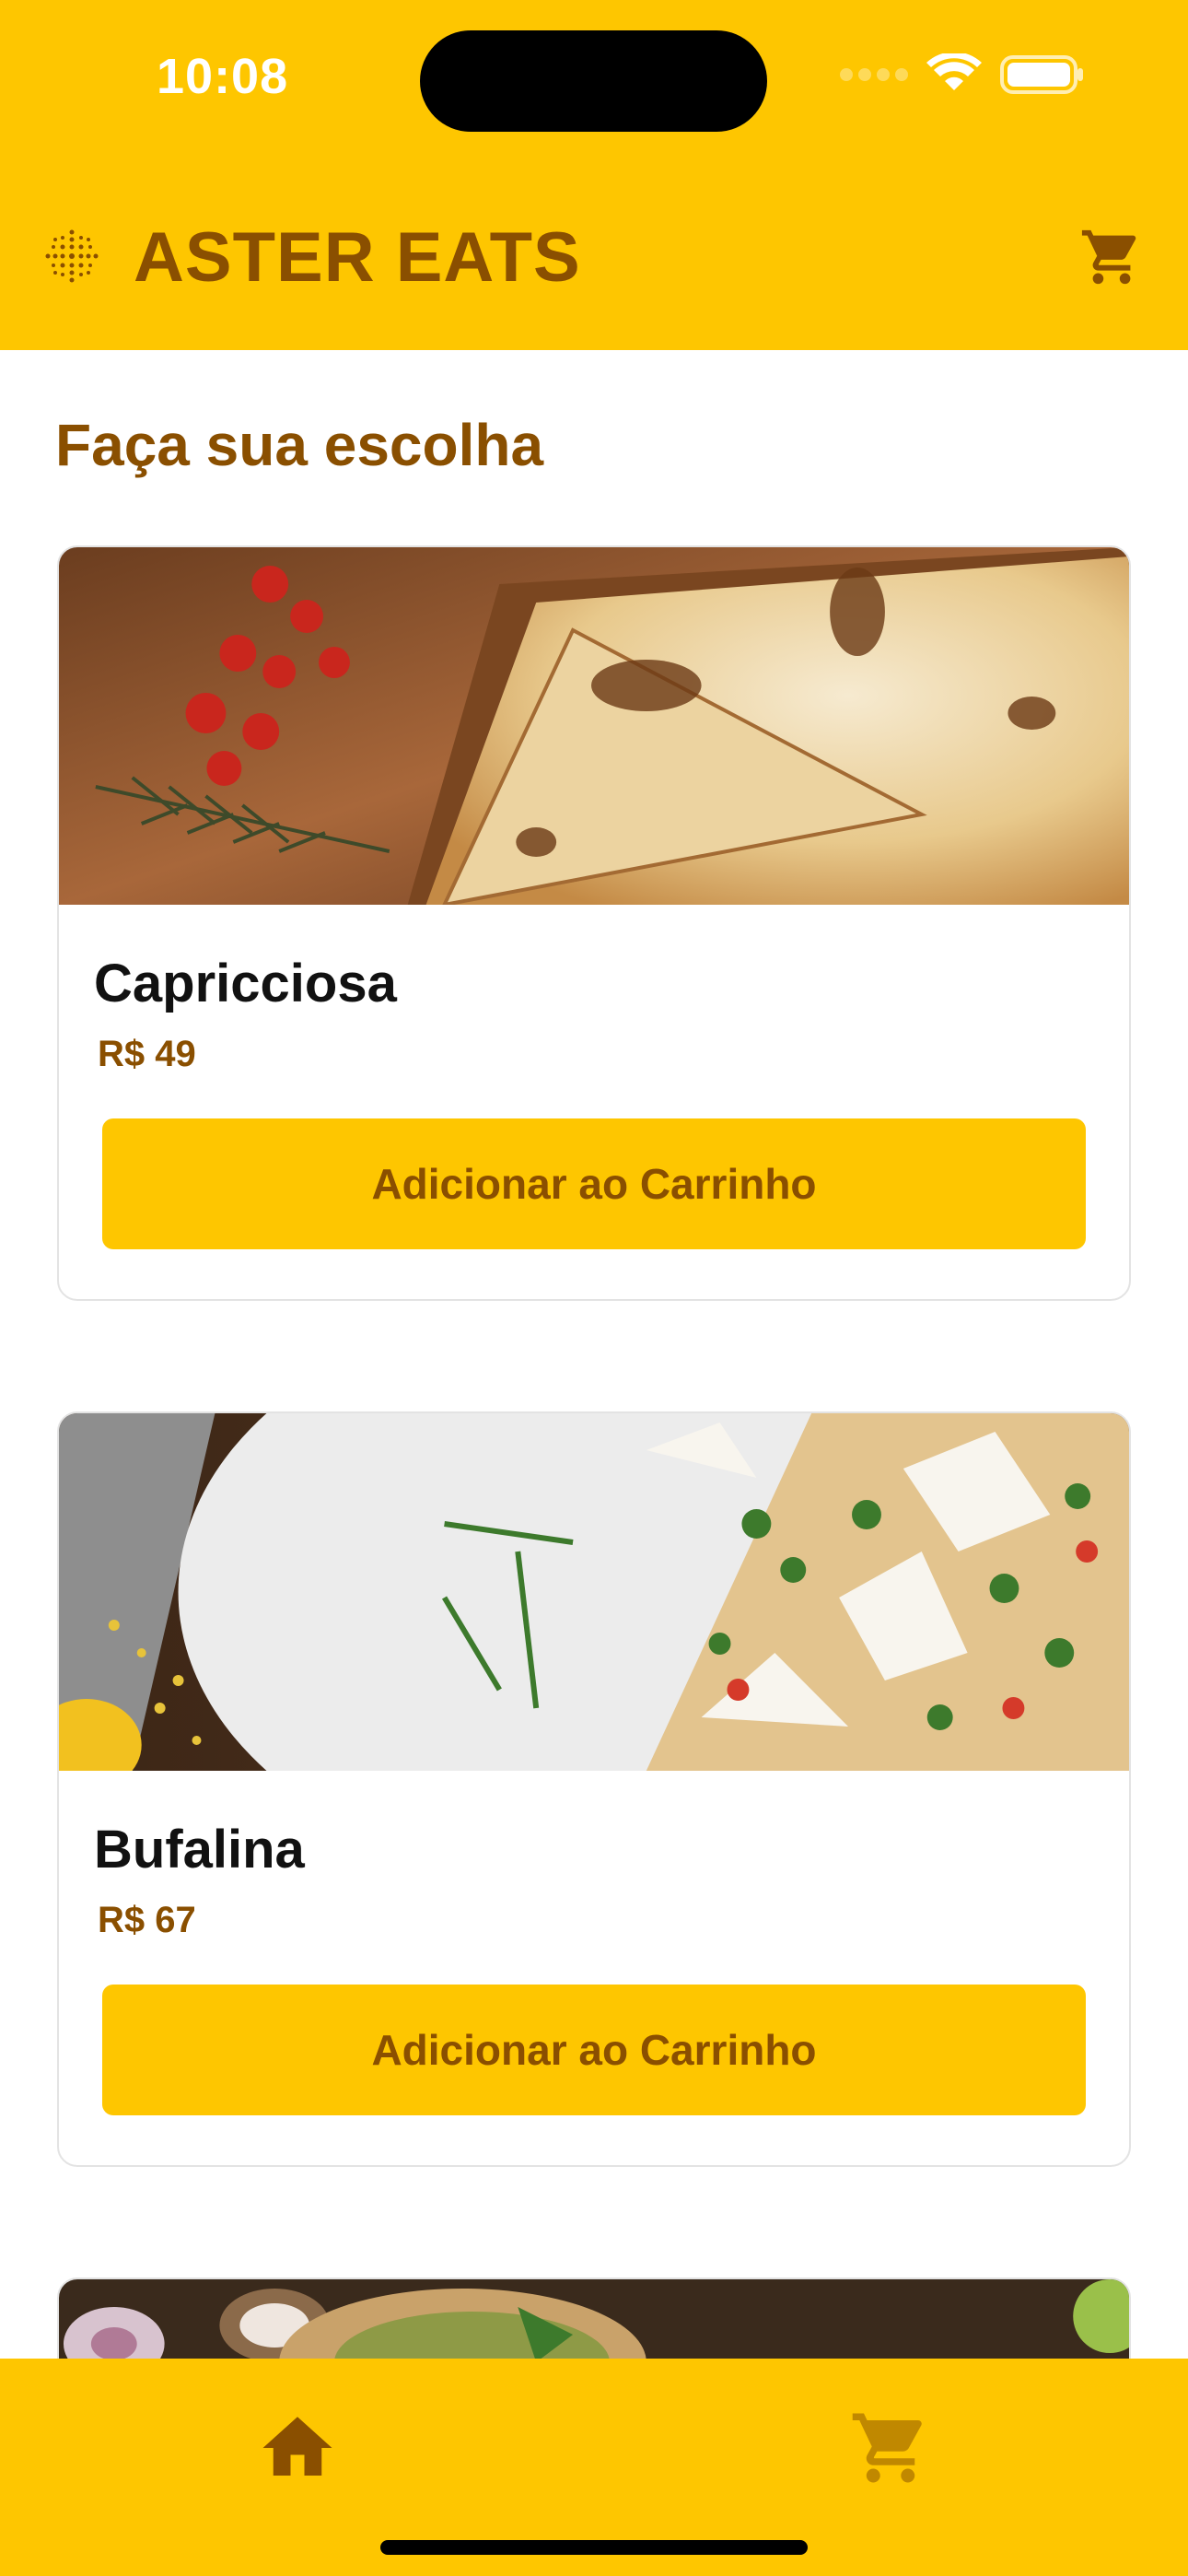 The width and height of the screenshot is (1188, 2576). I want to click on product-name: Capricciosa, so click(246, 983).